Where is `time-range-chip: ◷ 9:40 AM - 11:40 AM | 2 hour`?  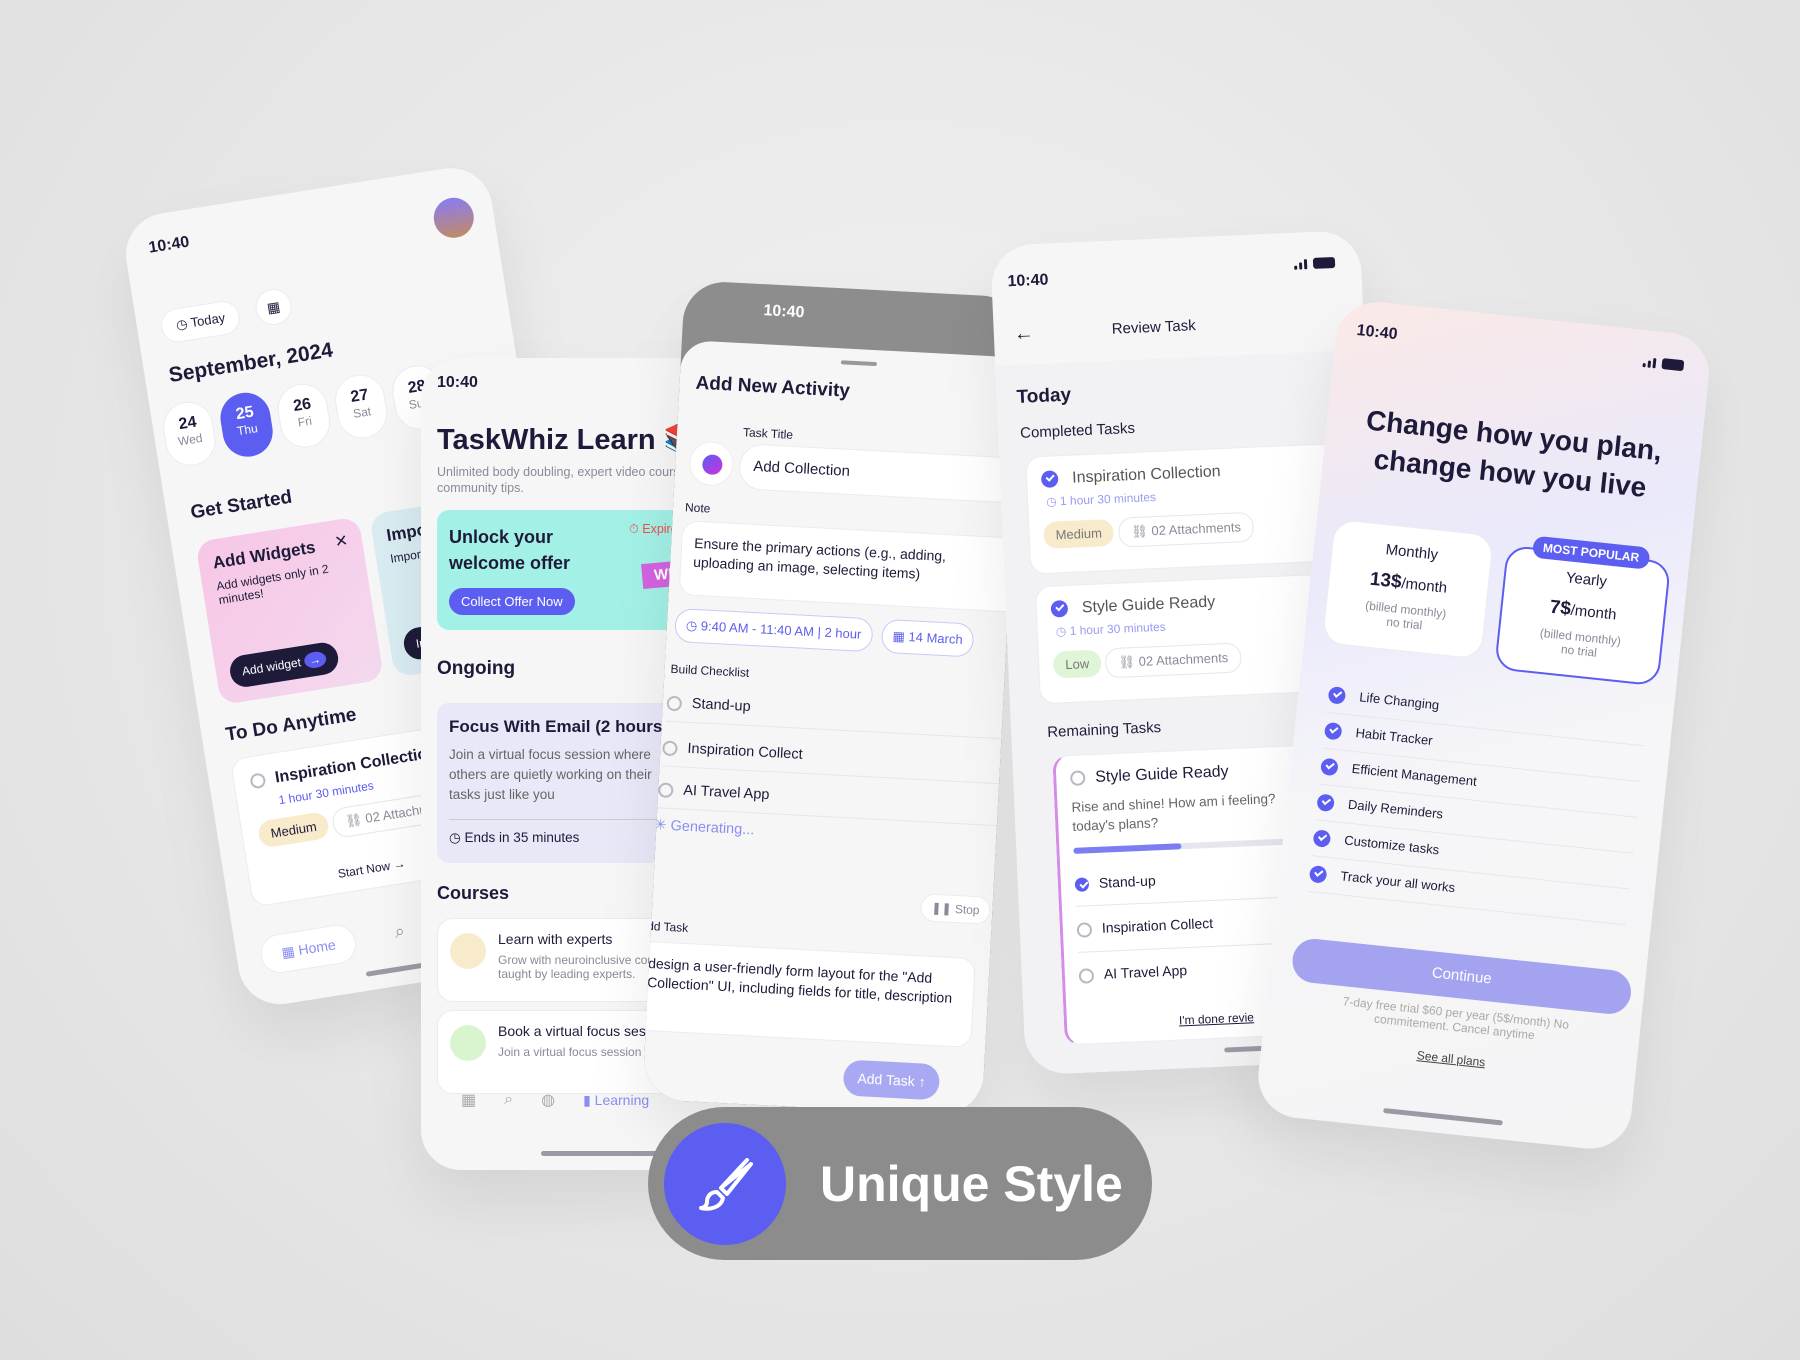 time-range-chip: ◷ 9:40 AM - 11:40 AM | 2 hour is located at coordinates (774, 630).